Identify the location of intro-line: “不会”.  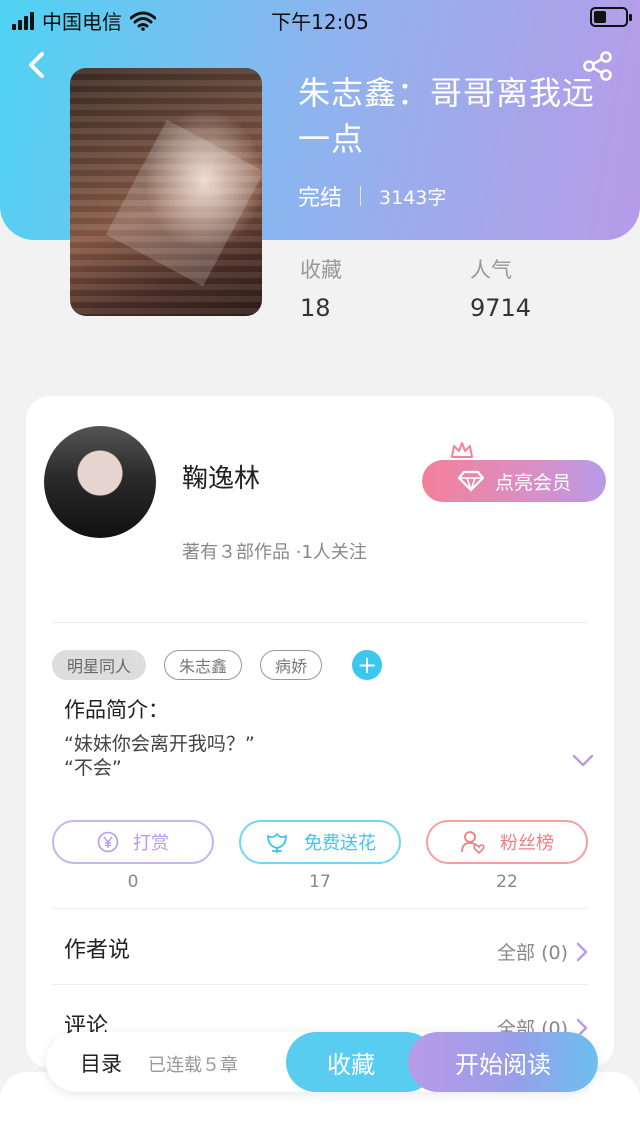
(93, 768).